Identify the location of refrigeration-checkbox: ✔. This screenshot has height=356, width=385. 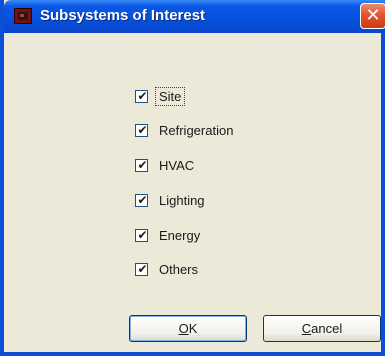
(141, 129).